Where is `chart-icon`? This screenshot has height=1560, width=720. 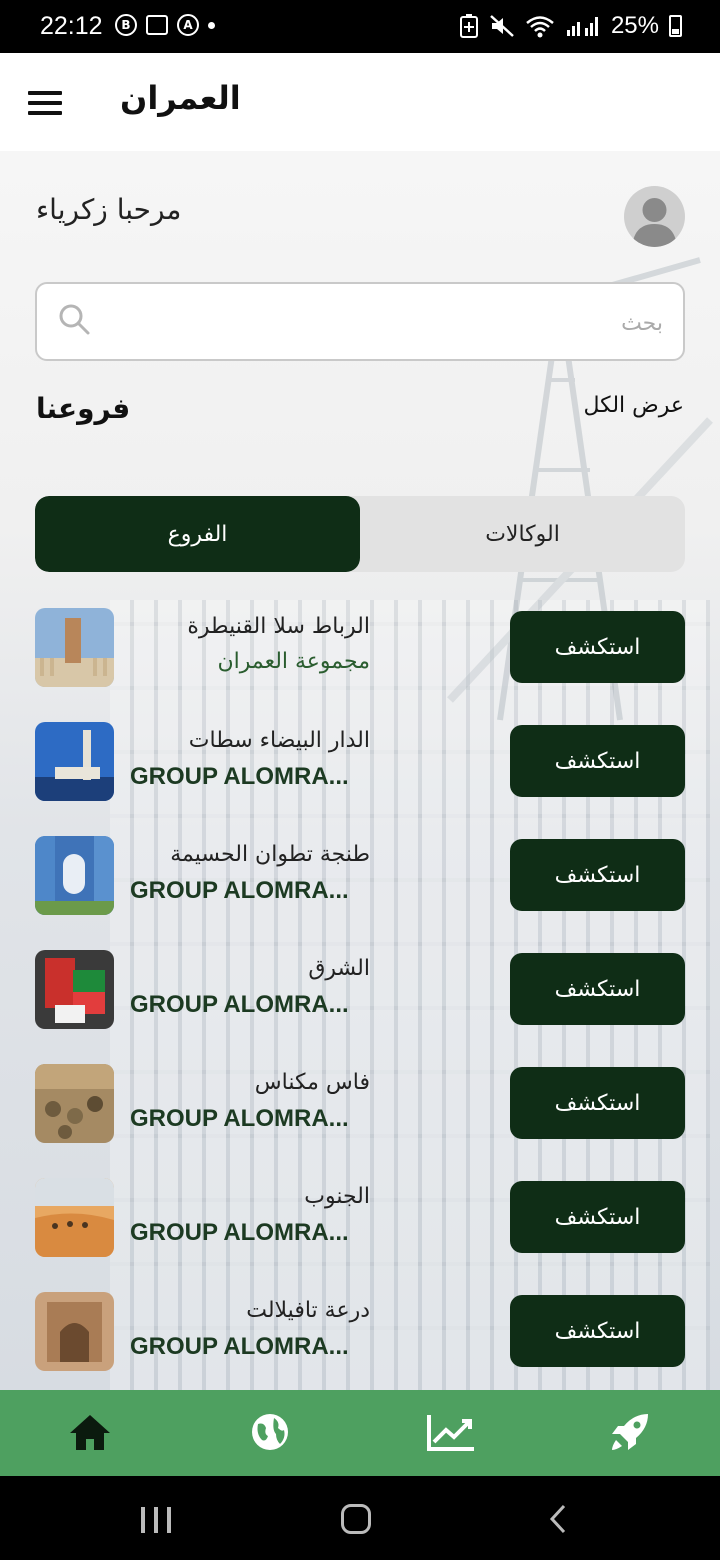
chart-icon is located at coordinates (451, 1432).